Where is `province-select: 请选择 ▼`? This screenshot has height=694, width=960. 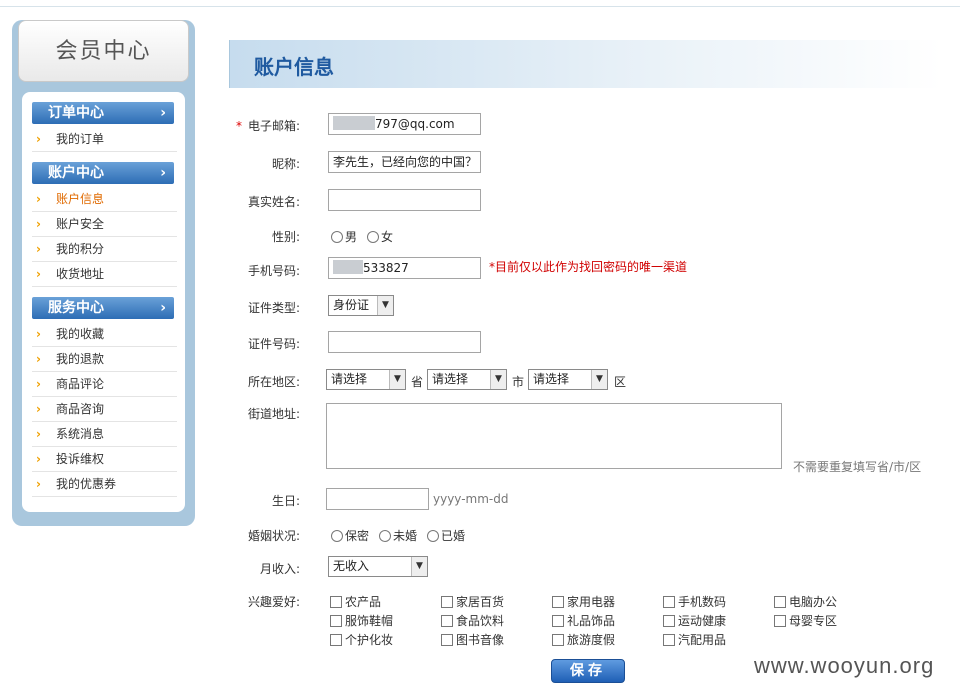
province-select: 请选择 ▼ is located at coordinates (366, 379).